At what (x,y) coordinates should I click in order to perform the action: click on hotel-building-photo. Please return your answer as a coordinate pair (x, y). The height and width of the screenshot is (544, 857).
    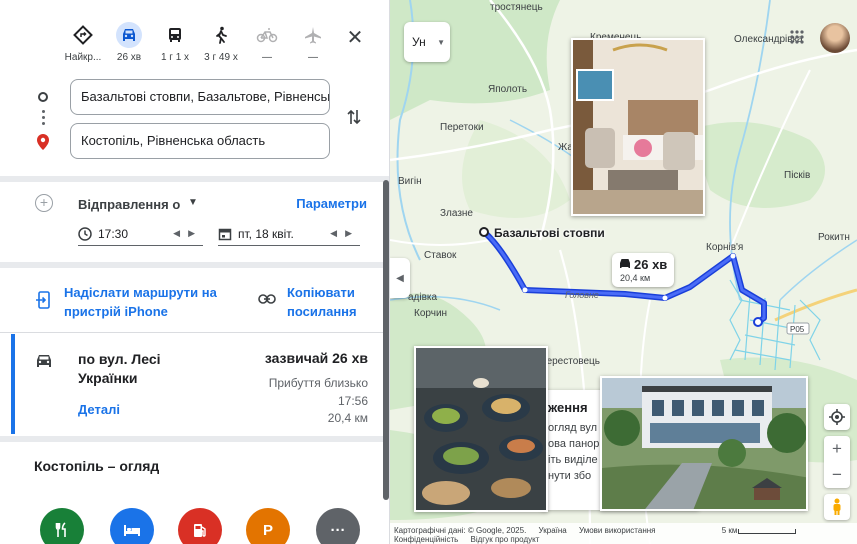
    Looking at the image, I should click on (704, 443).